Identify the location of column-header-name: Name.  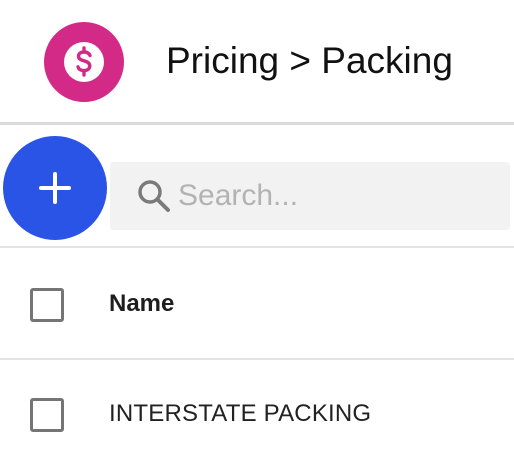
(141, 304).